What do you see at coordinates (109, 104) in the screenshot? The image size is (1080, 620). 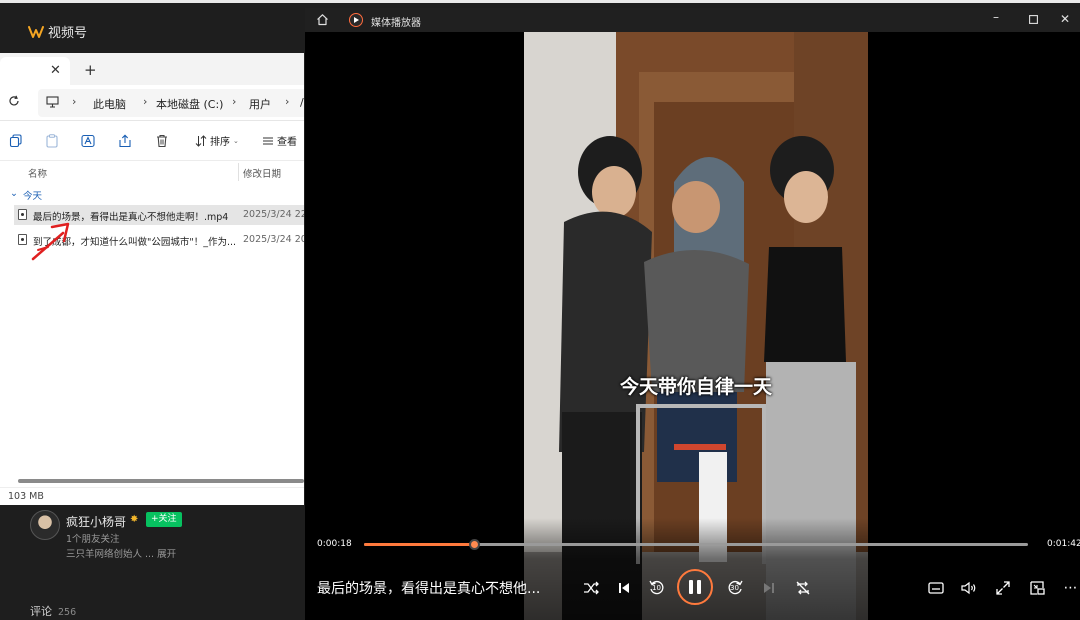 I see `breadcrumb-this-pc: 此电脑` at bounding box center [109, 104].